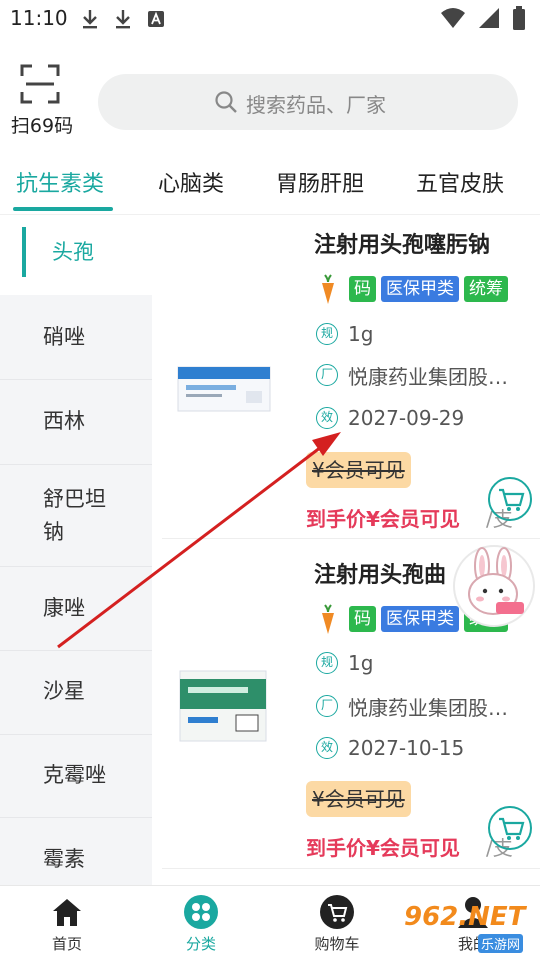 This screenshot has width=540, height=960. Describe the element at coordinates (320, 182) in the screenshot. I see `tab-gastro: 胃肠肝胆` at that location.